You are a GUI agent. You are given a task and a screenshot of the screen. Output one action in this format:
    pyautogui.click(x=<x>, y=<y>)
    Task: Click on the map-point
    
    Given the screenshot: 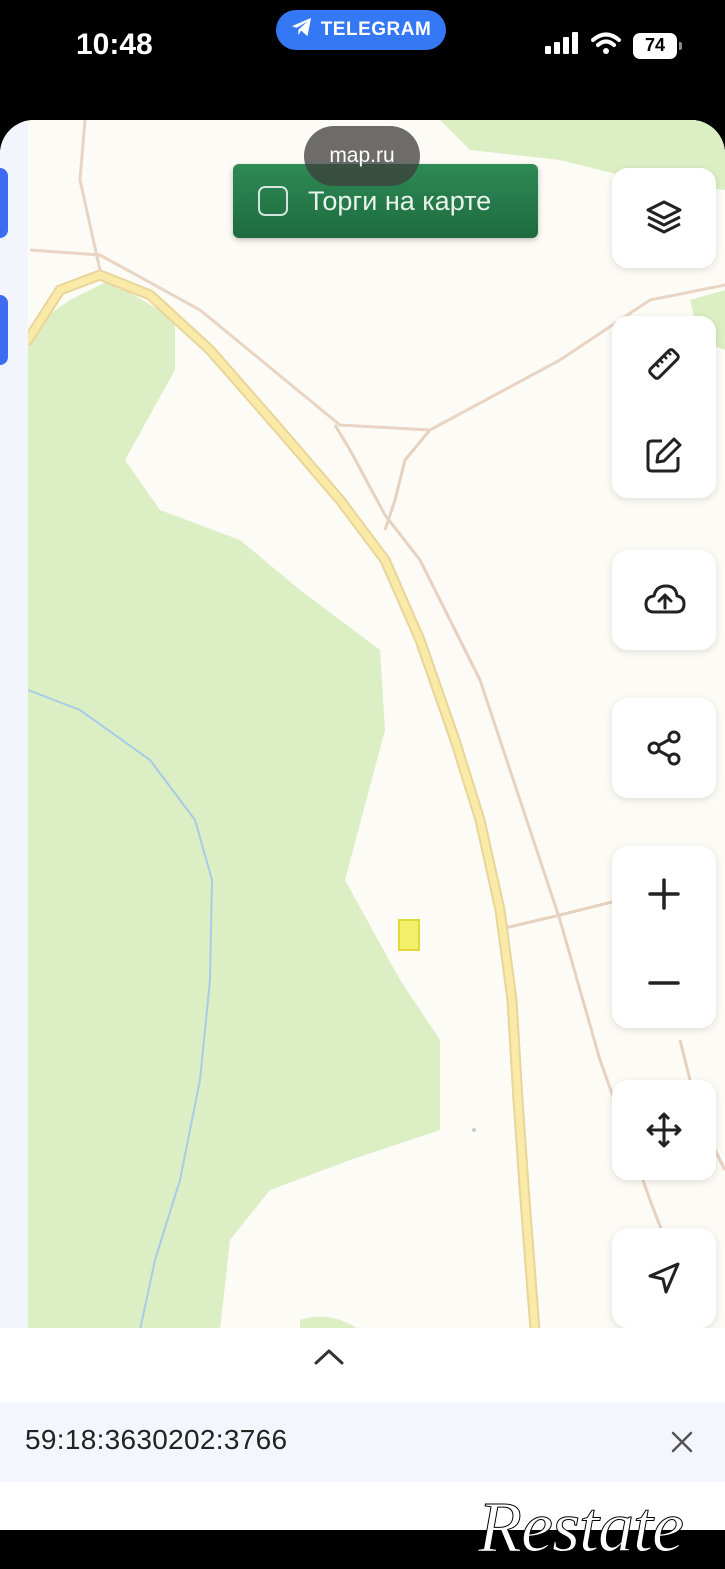 What is the action you would take?
    pyautogui.click(x=474, y=1130)
    